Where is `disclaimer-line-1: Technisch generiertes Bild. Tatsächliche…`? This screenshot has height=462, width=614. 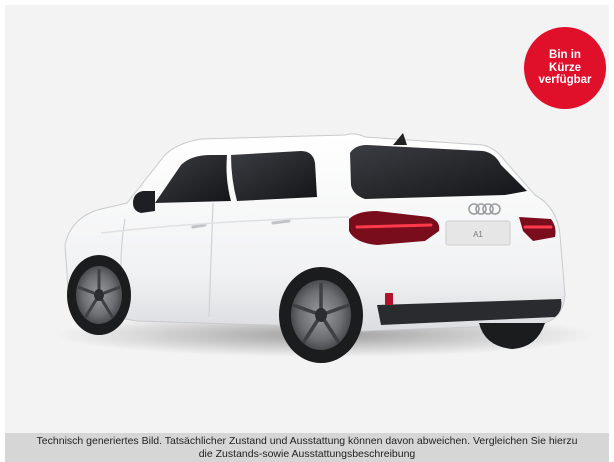
disclaimer-line-1: Technisch generiertes Bild. Tatsächliche… is located at coordinates (307, 440).